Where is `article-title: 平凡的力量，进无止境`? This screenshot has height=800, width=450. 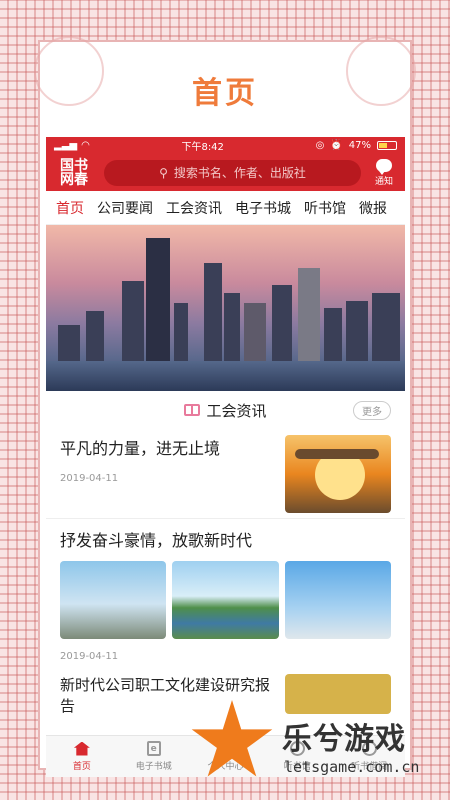
article-title: 平凡的力量，进无止境 is located at coordinates (140, 448).